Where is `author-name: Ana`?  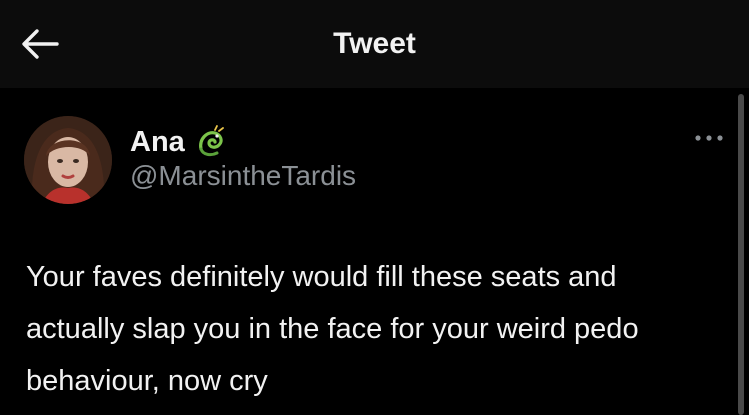
author-name: Ana is located at coordinates (157, 142).